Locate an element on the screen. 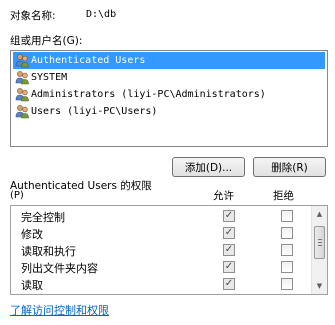 Image resolution: width=335 pixels, height=325 pixels. user-item-label: Authenticated Users is located at coordinates (88, 60).